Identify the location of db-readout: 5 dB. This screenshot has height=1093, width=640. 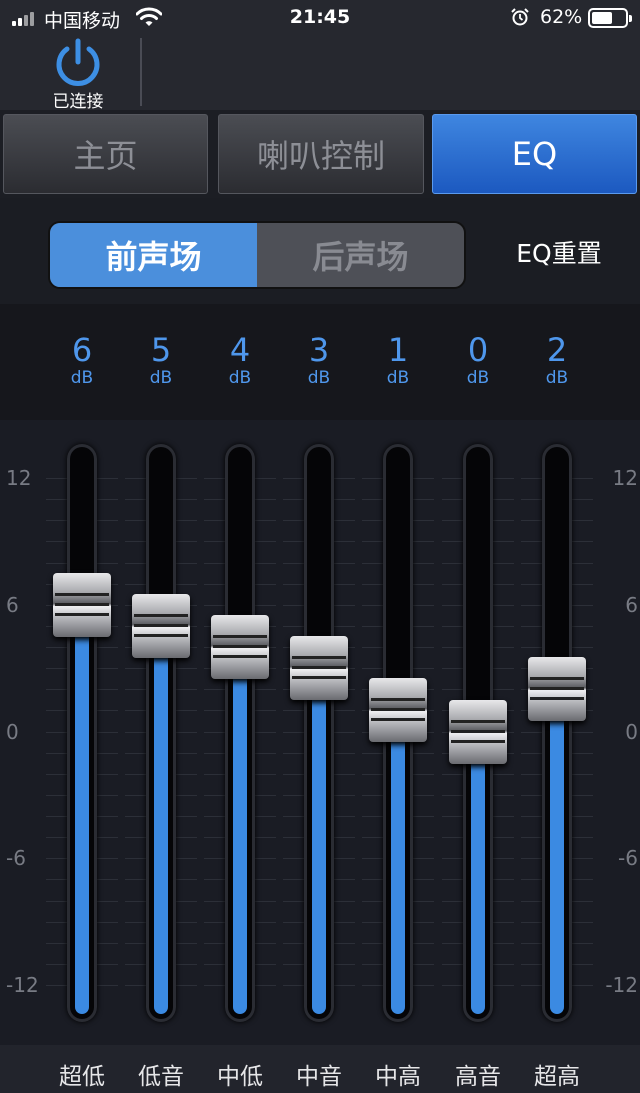
(161, 360).